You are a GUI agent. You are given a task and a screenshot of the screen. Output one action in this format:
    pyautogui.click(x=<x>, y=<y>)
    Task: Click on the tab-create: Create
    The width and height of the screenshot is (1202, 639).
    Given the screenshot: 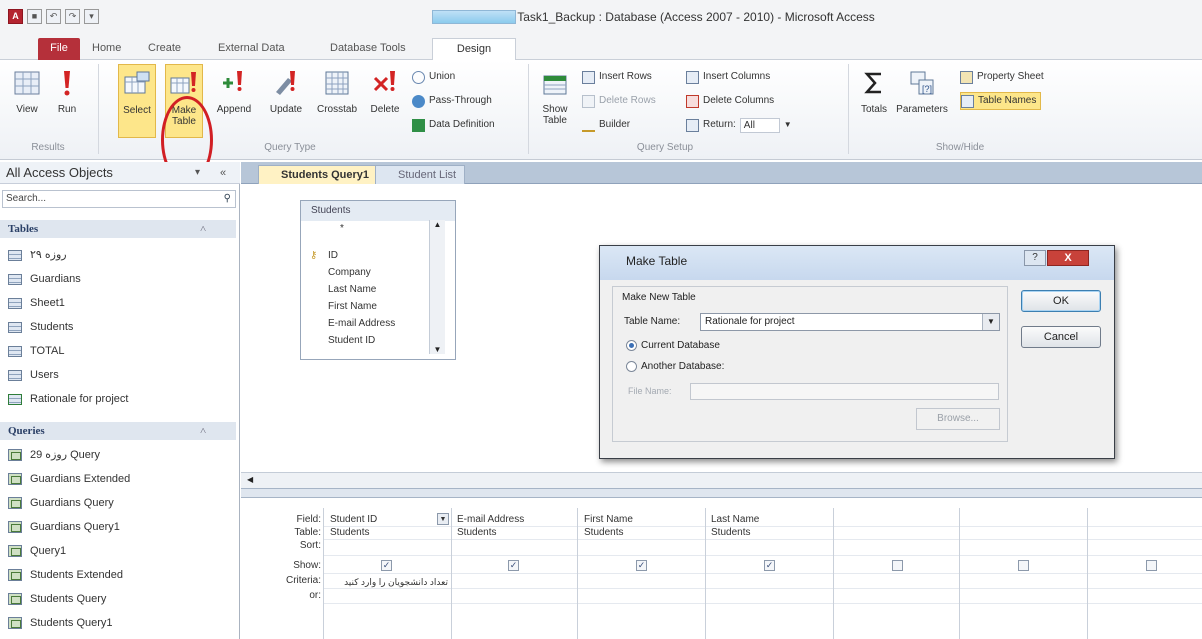 What is the action you would take?
    pyautogui.click(x=164, y=49)
    